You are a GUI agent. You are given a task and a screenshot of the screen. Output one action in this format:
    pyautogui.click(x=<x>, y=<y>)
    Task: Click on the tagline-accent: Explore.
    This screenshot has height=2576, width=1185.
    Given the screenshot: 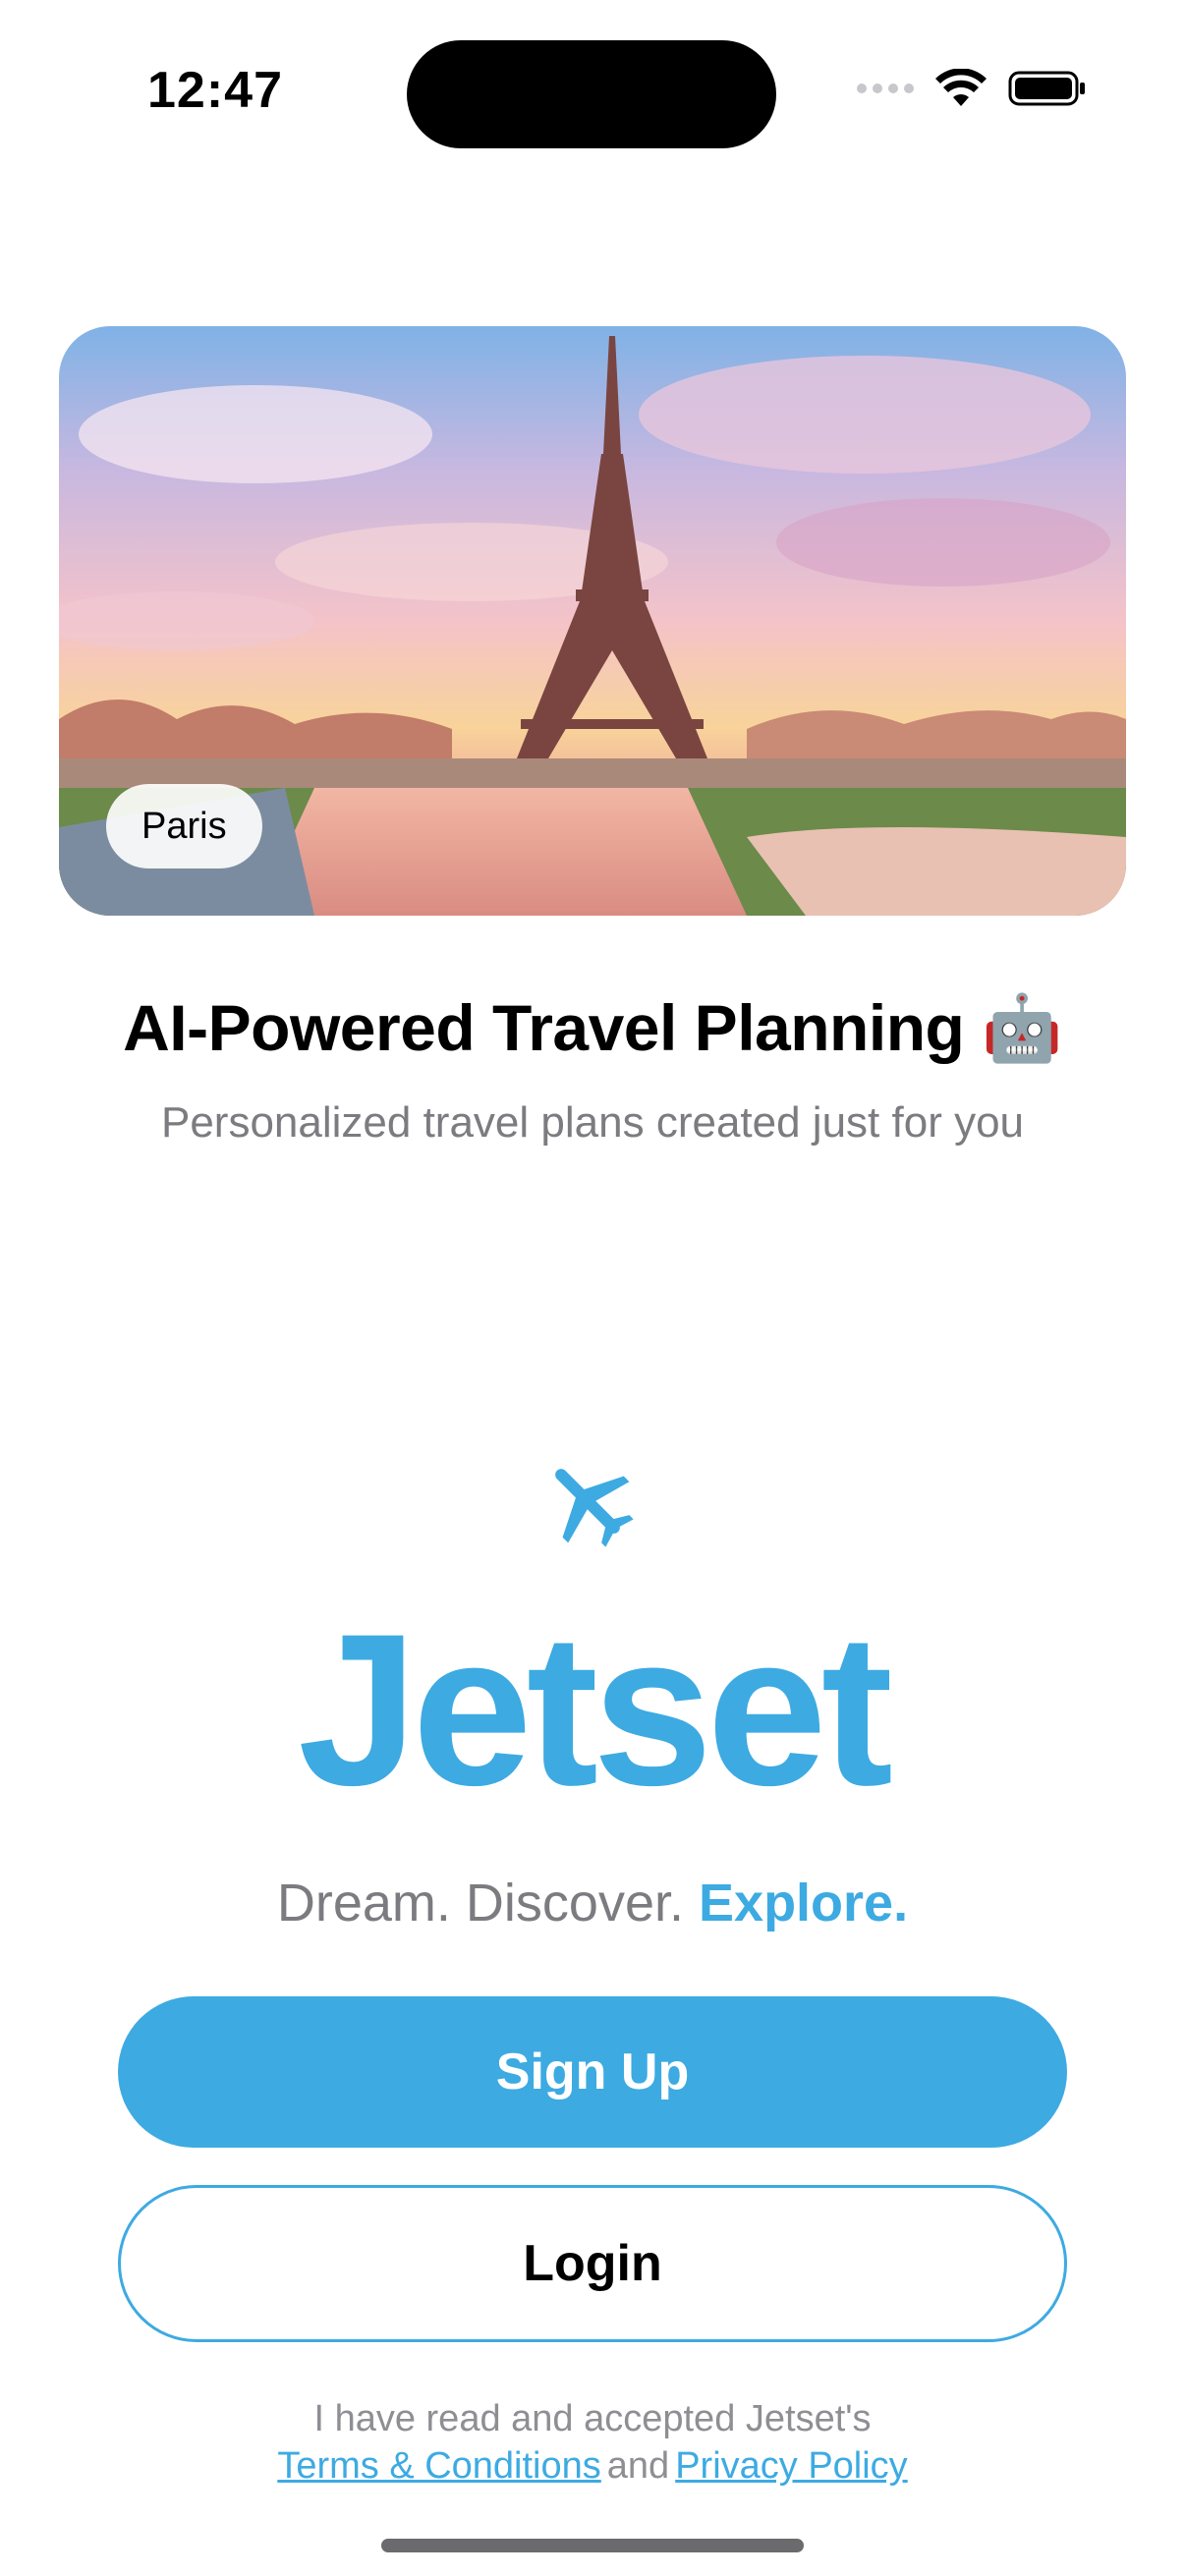 What is the action you would take?
    pyautogui.click(x=804, y=1903)
    